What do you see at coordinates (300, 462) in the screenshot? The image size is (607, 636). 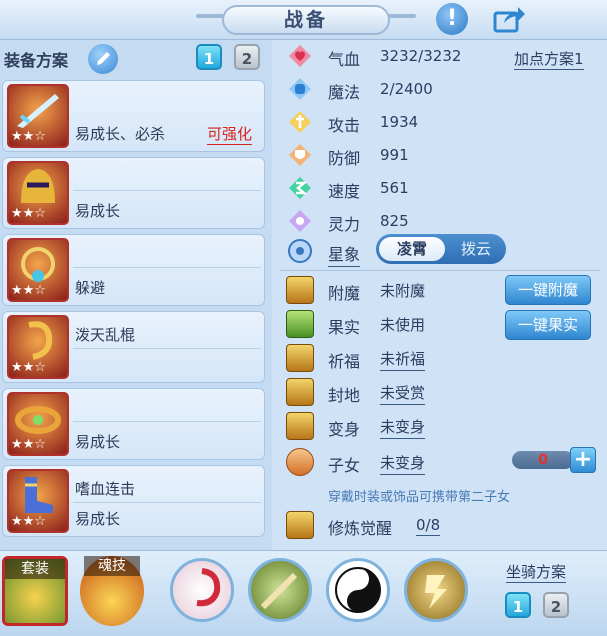 I see `child-icon` at bounding box center [300, 462].